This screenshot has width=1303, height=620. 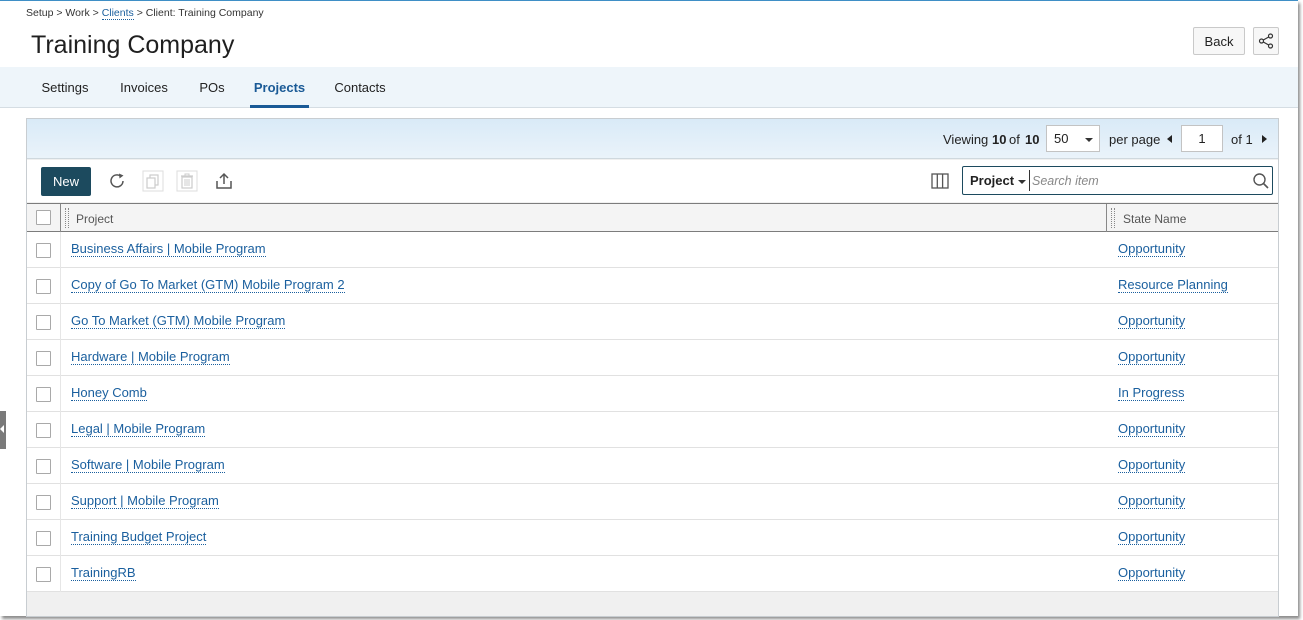 I want to click on tab-invoices: Invoices, so click(x=144, y=87).